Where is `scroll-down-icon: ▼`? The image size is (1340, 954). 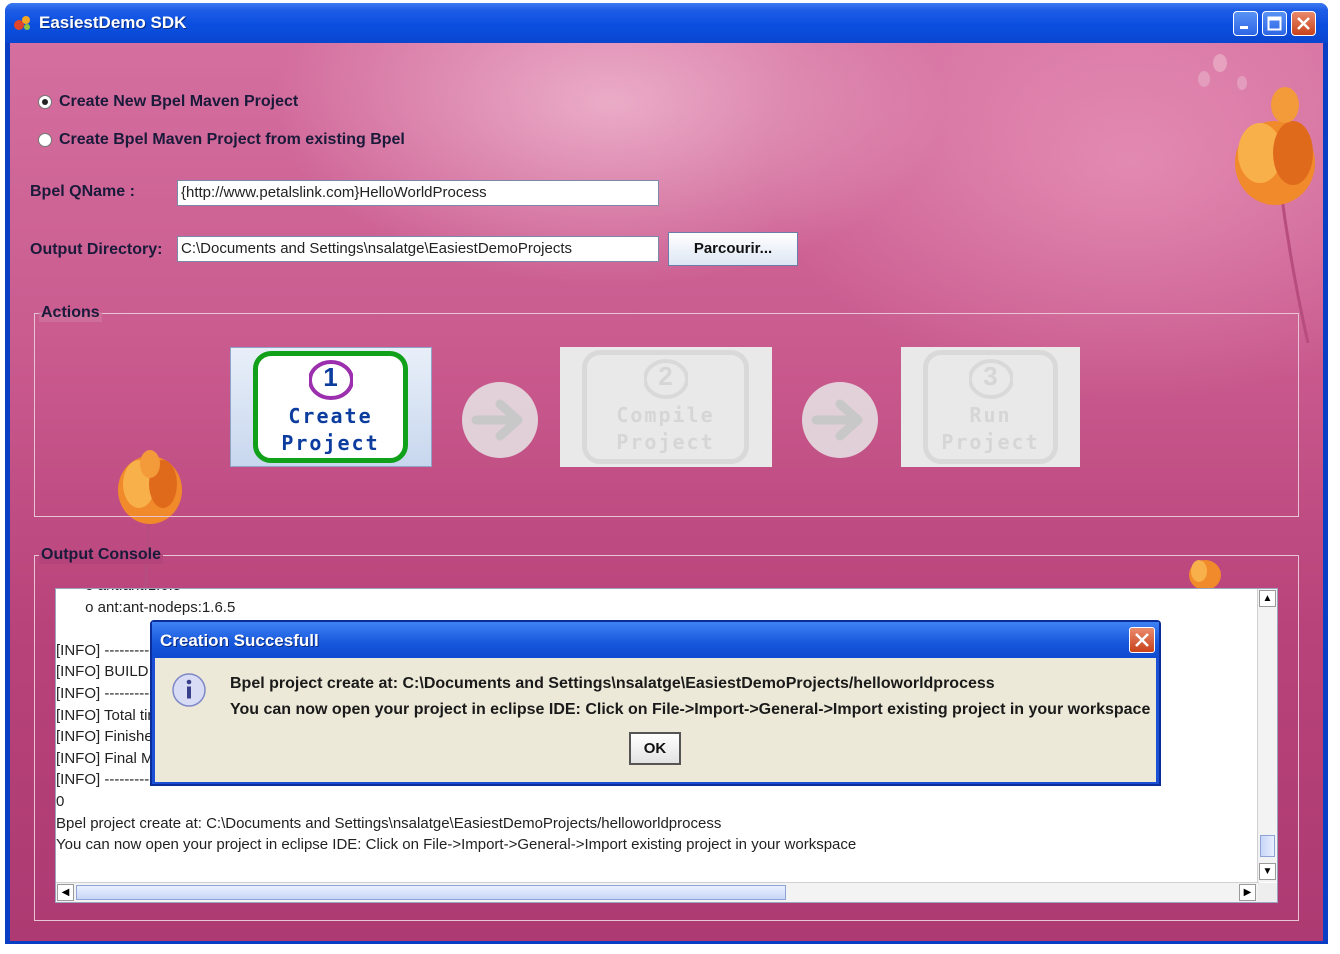 scroll-down-icon: ▼ is located at coordinates (1267, 871).